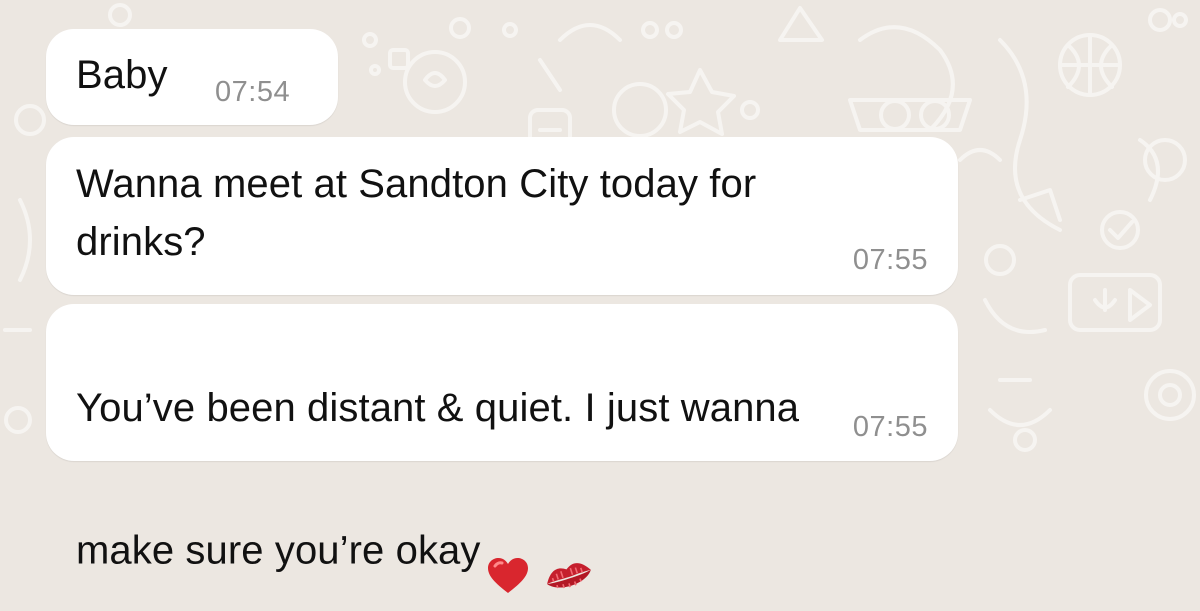  What do you see at coordinates (122, 75) in the screenshot?
I see `message-text: Baby` at bounding box center [122, 75].